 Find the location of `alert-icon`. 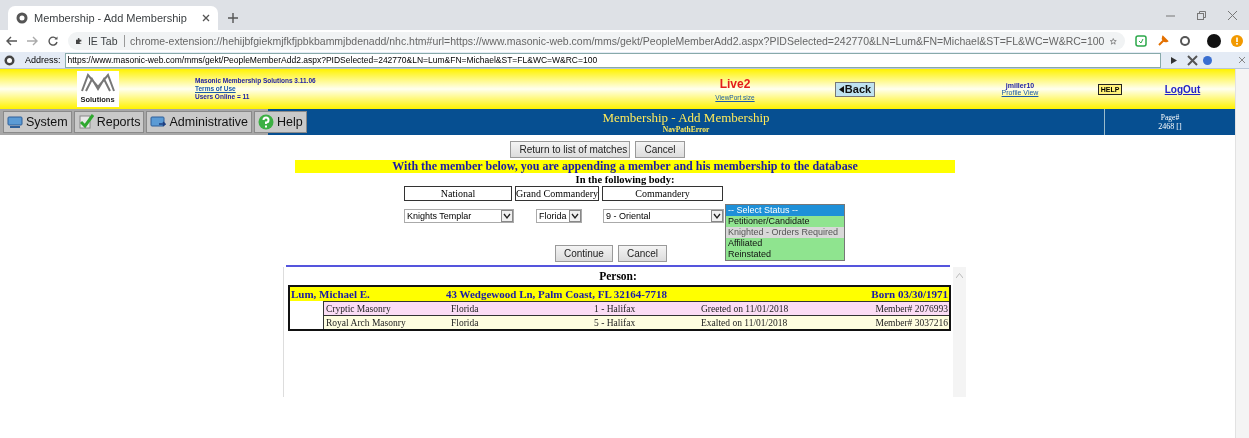

alert-icon is located at coordinates (1237, 41).